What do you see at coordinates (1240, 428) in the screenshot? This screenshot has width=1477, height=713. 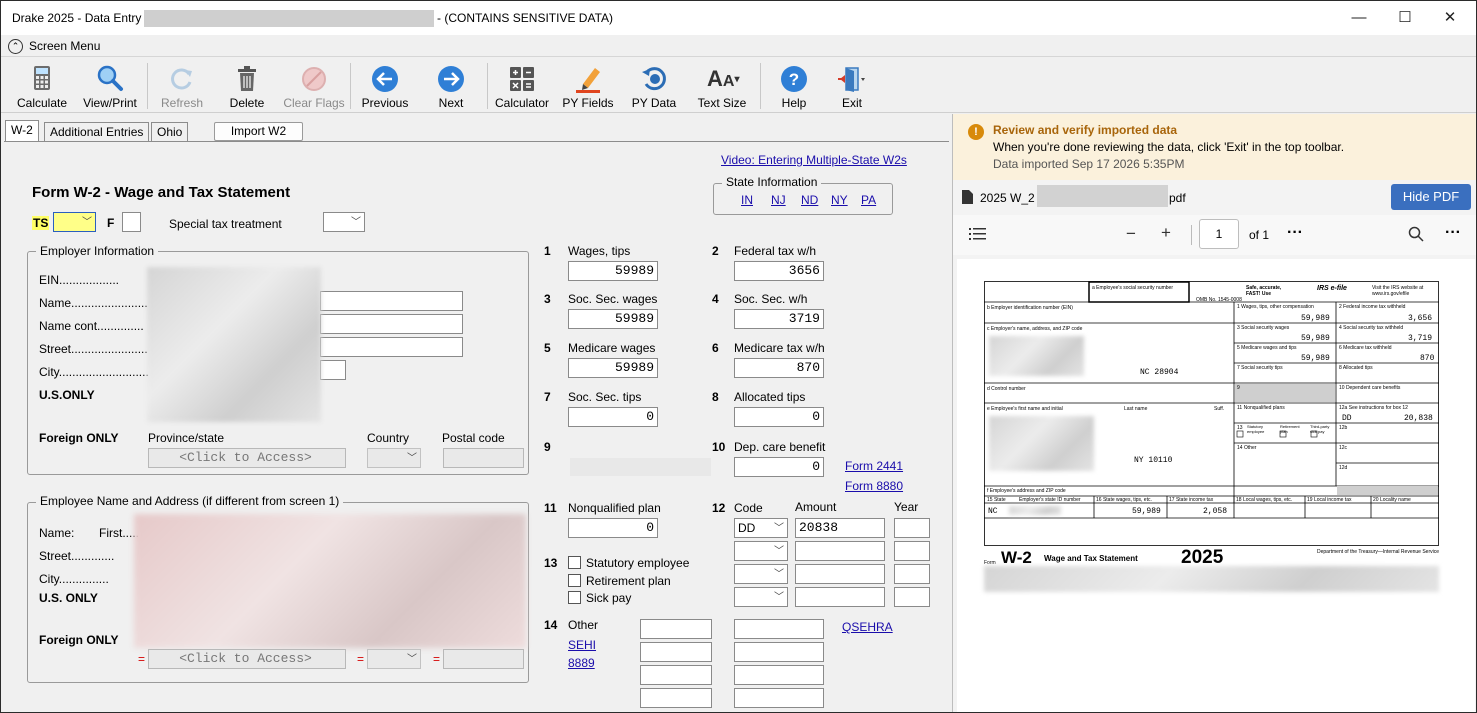 I see `w2-box13-label: 13` at bounding box center [1240, 428].